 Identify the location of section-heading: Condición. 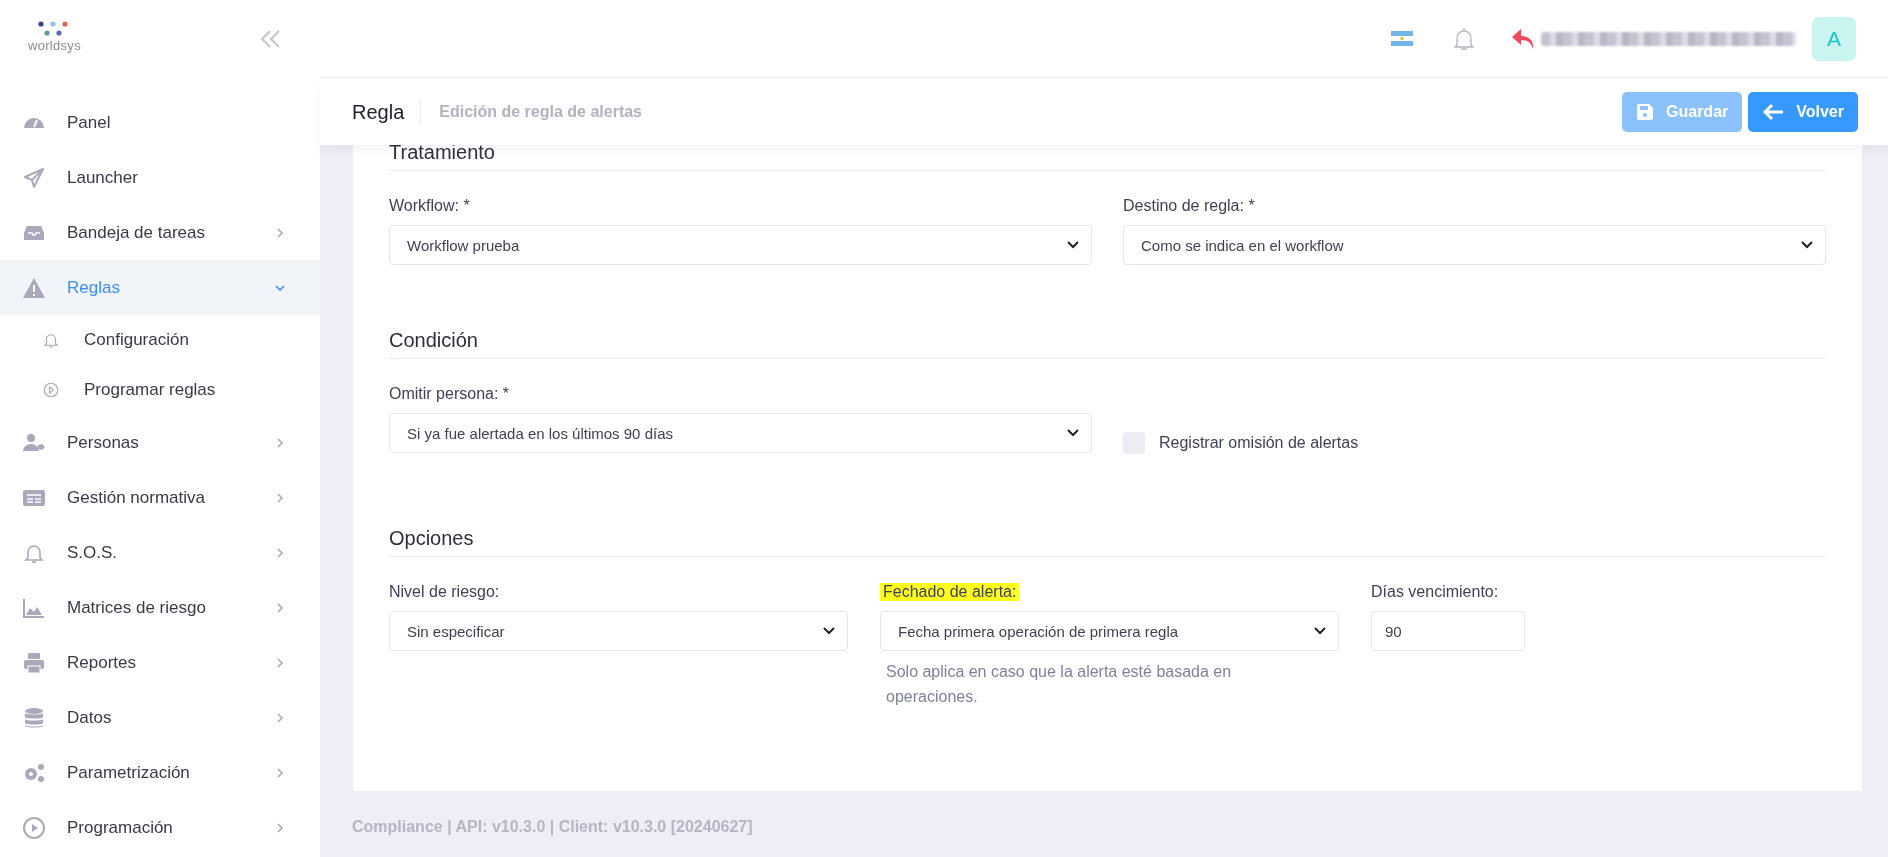
(1107, 344).